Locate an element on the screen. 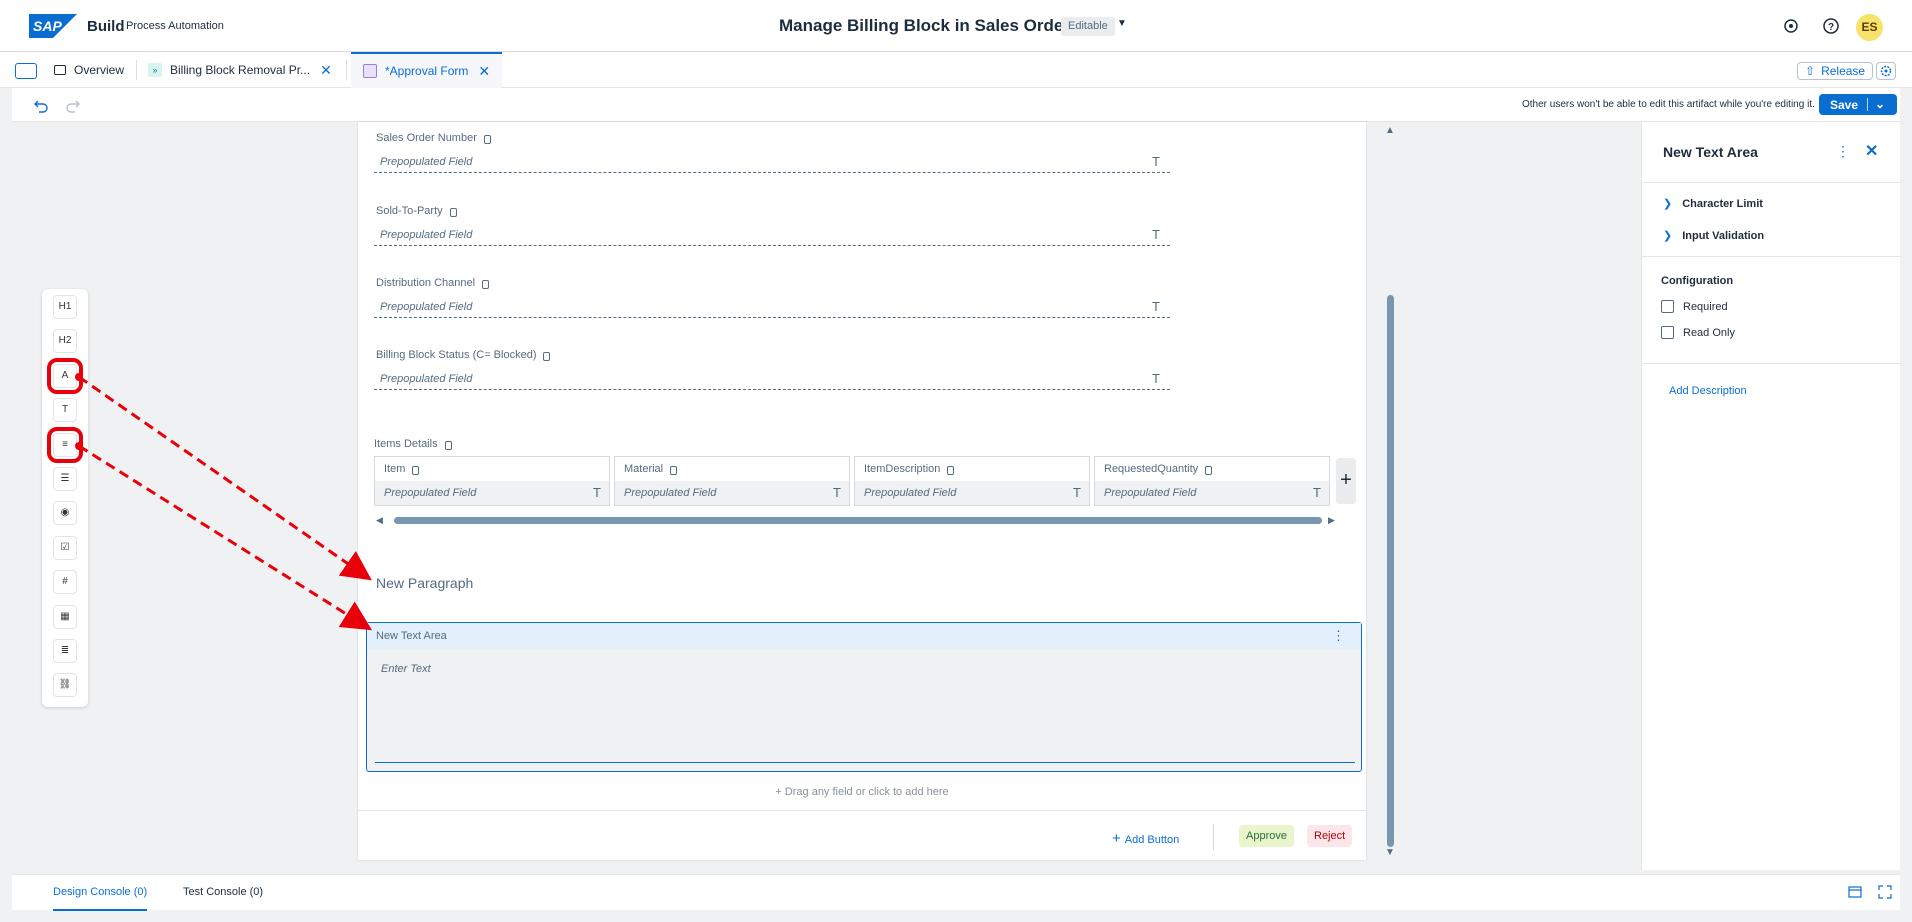  tab-label: *Approval Form is located at coordinates (427, 71).